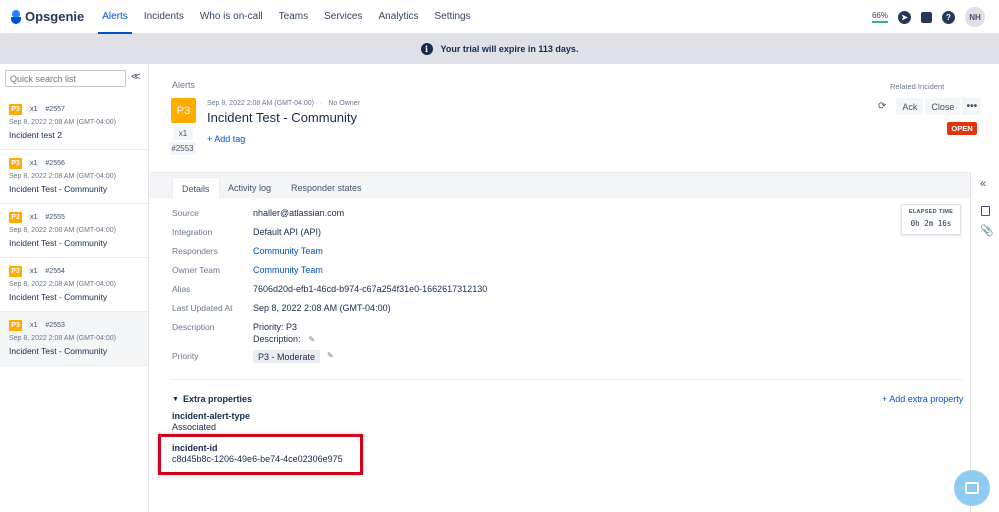 Image resolution: width=999 pixels, height=512 pixels. Describe the element at coordinates (910, 106) in the screenshot. I see `ack-button: Ack` at that location.